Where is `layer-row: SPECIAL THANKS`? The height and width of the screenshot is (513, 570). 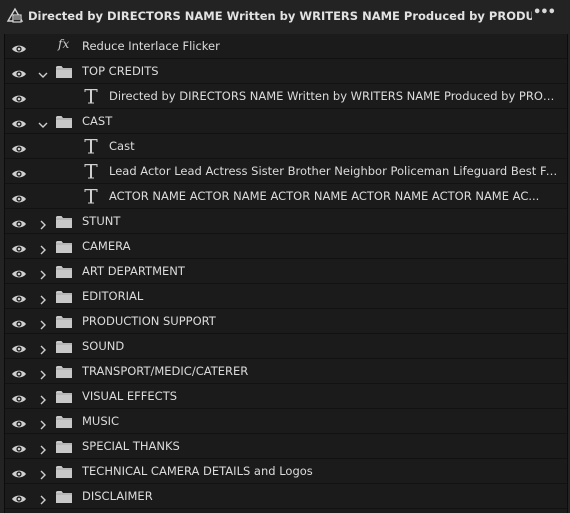 layer-row: SPECIAL THANKS is located at coordinates (286, 446).